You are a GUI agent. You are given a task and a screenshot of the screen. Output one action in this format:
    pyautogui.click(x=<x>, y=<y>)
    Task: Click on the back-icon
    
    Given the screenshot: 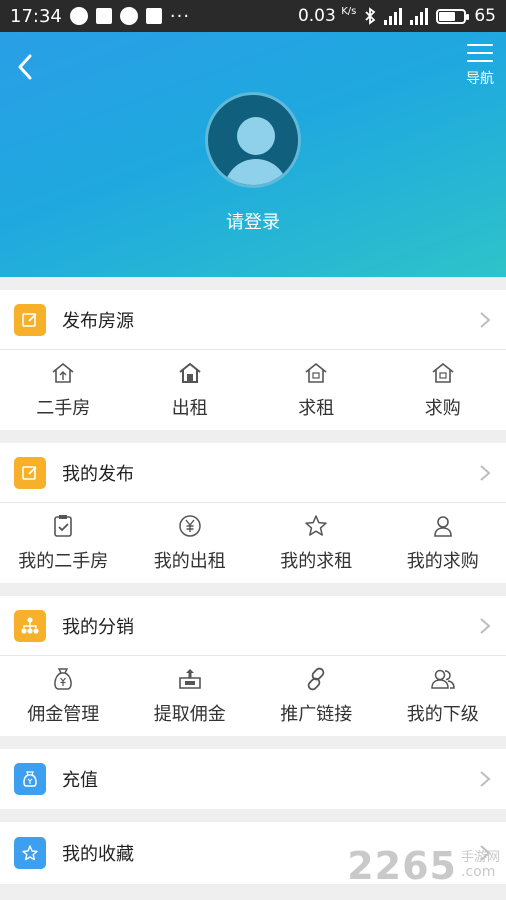 What is the action you would take?
    pyautogui.click(x=27, y=67)
    